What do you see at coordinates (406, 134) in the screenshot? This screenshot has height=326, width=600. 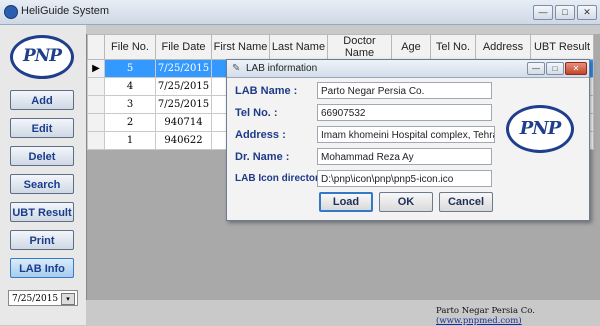 I see `address-field: Imam khomeini Hospital complex, Tehran` at bounding box center [406, 134].